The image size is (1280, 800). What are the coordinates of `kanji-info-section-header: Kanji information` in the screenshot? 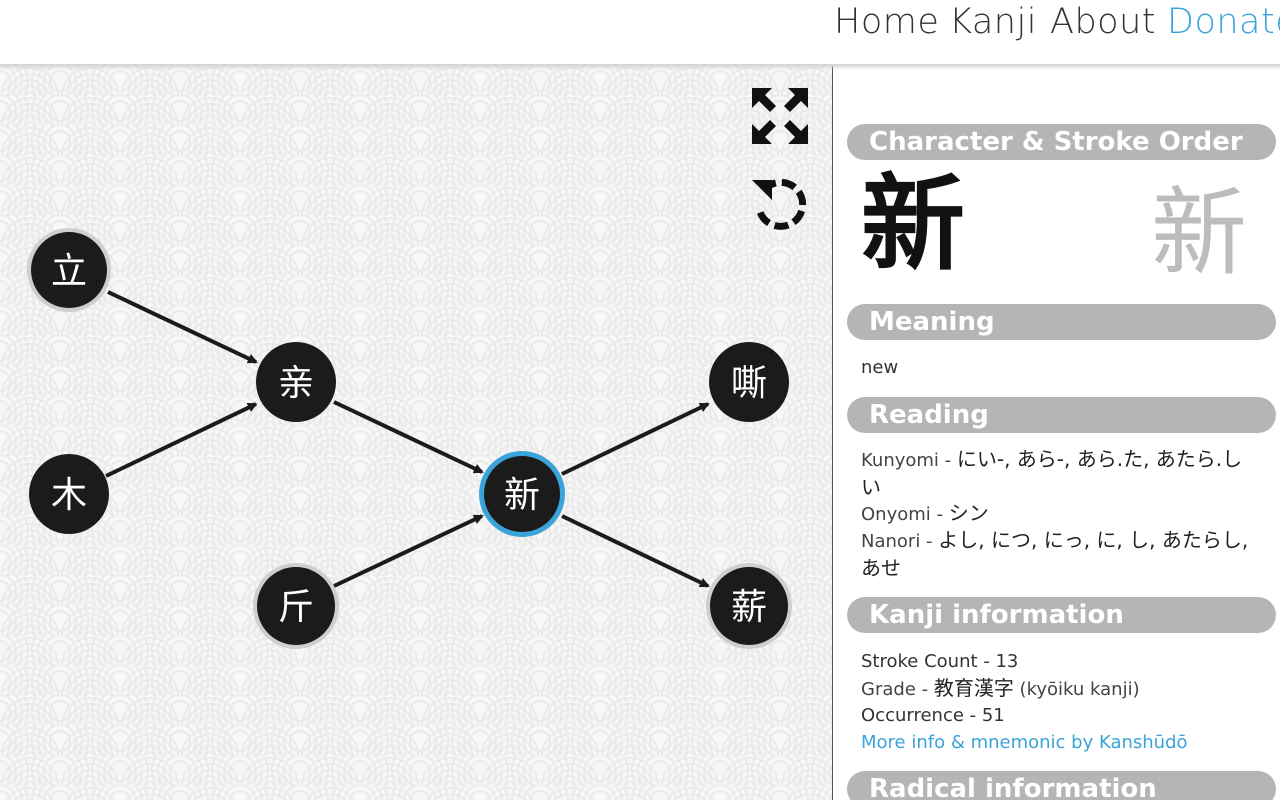 It's located at (1061, 615).